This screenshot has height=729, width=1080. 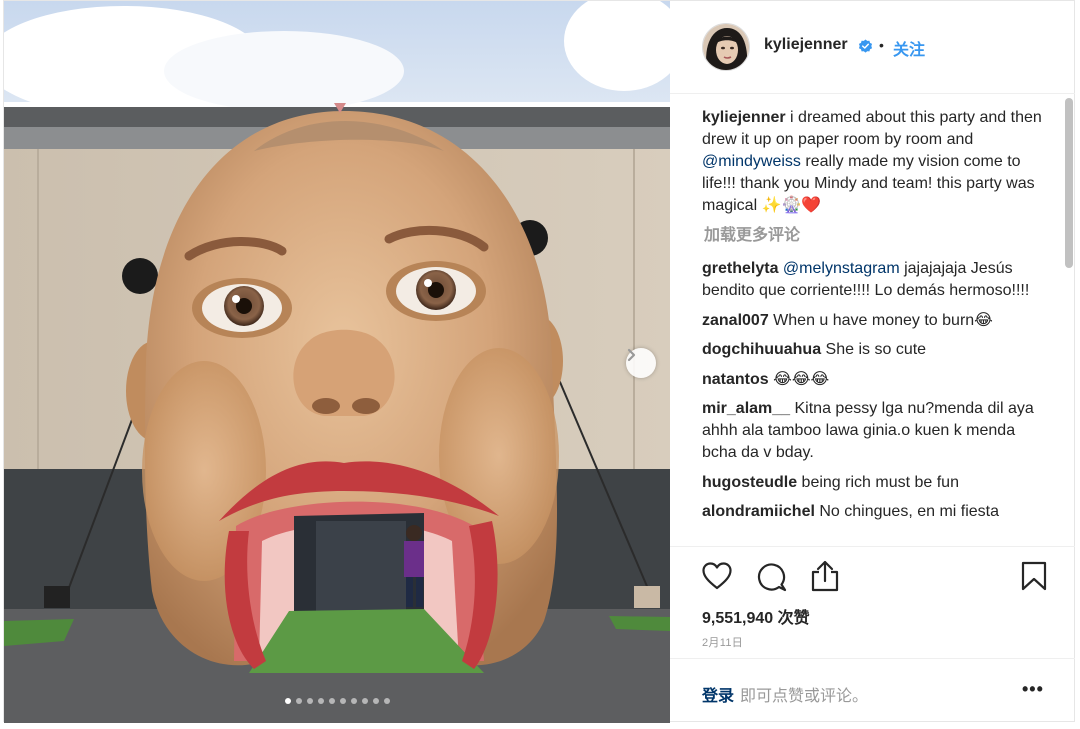 I want to click on verified-badge-icon, so click(x=865, y=46).